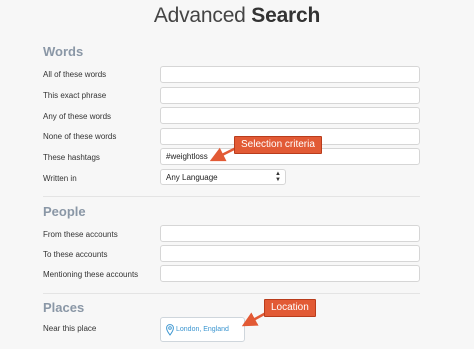 This screenshot has height=349, width=474. I want to click on criteria-arrow, so click(223, 154).